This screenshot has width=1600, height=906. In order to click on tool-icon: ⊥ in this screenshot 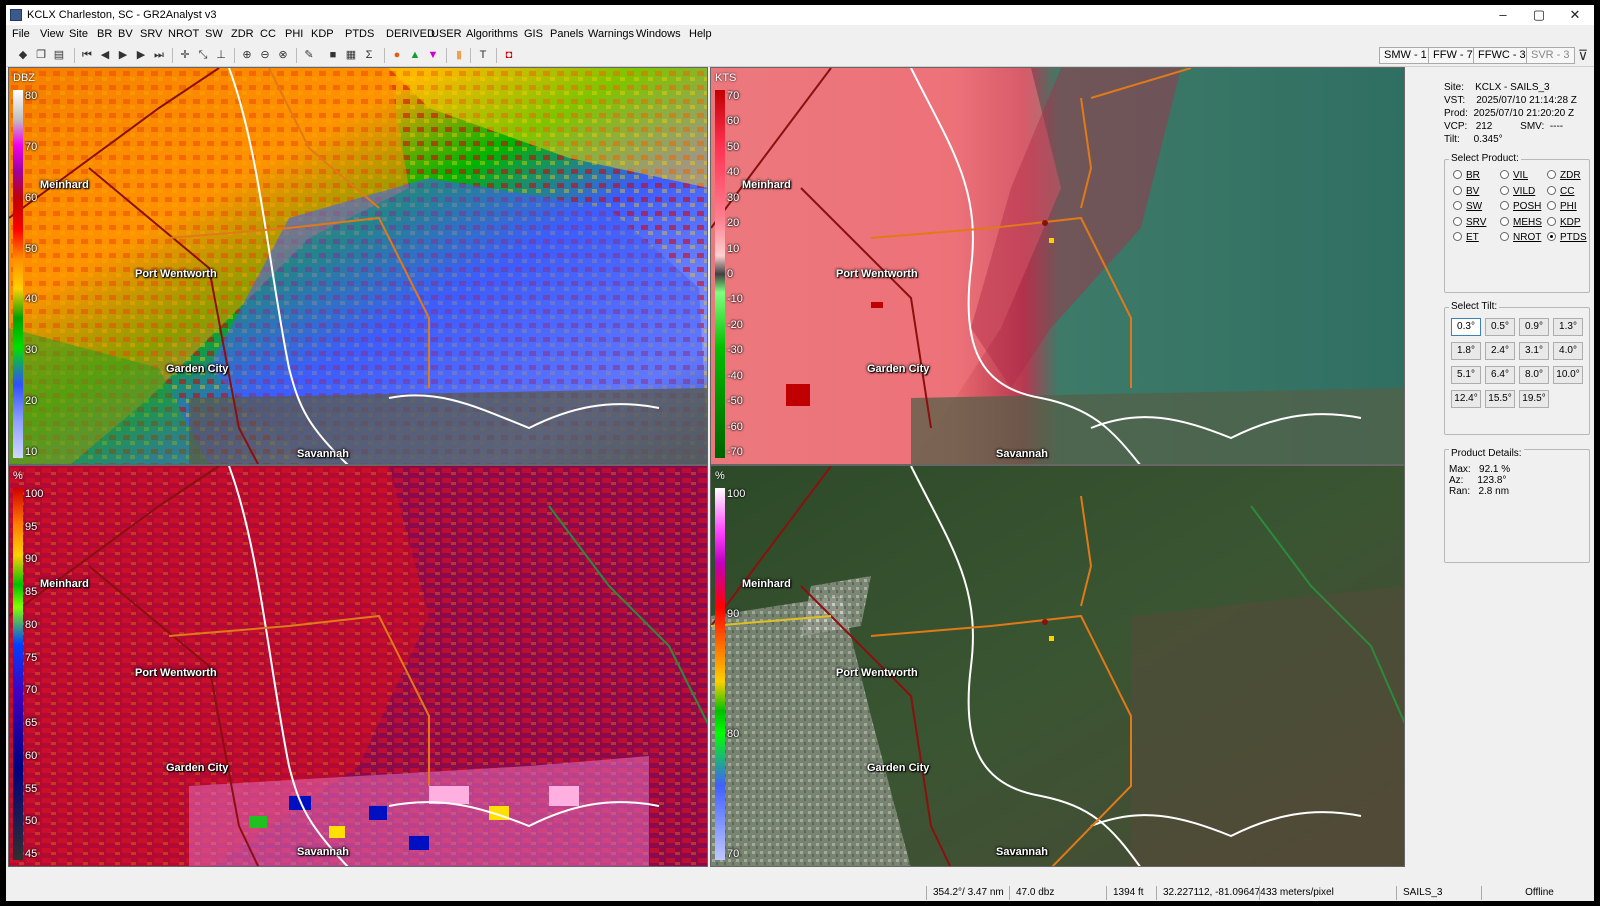, I will do `click(221, 55)`.